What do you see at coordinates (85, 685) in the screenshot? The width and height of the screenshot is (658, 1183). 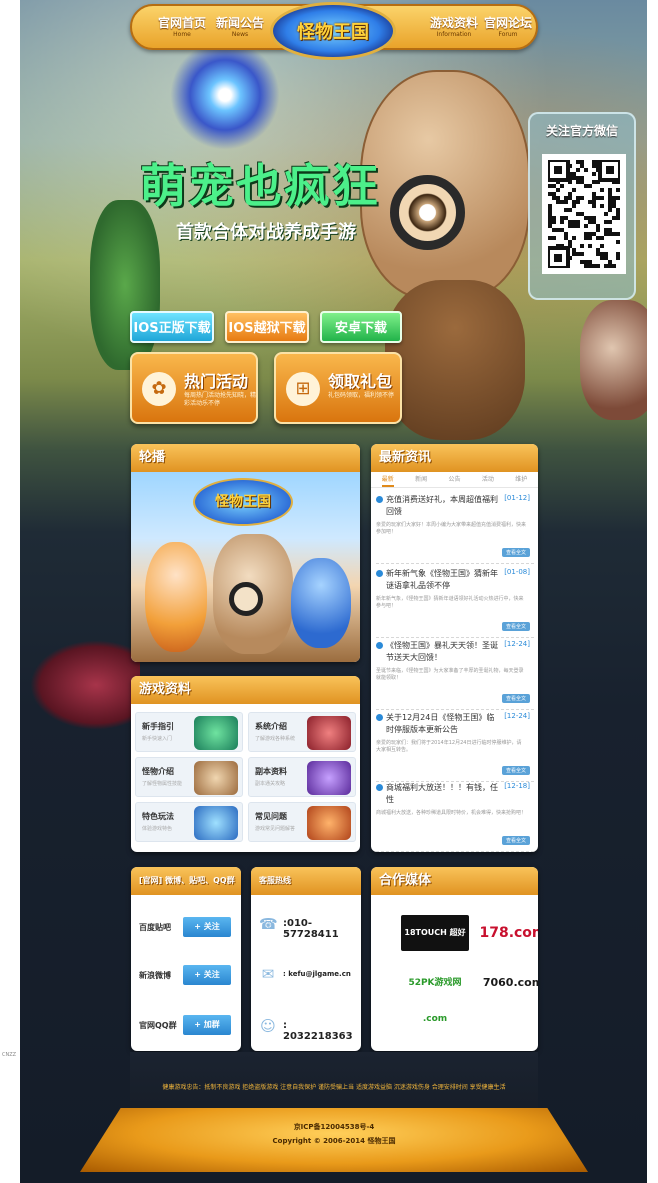 I see `bat-creature-illustration` at bounding box center [85, 685].